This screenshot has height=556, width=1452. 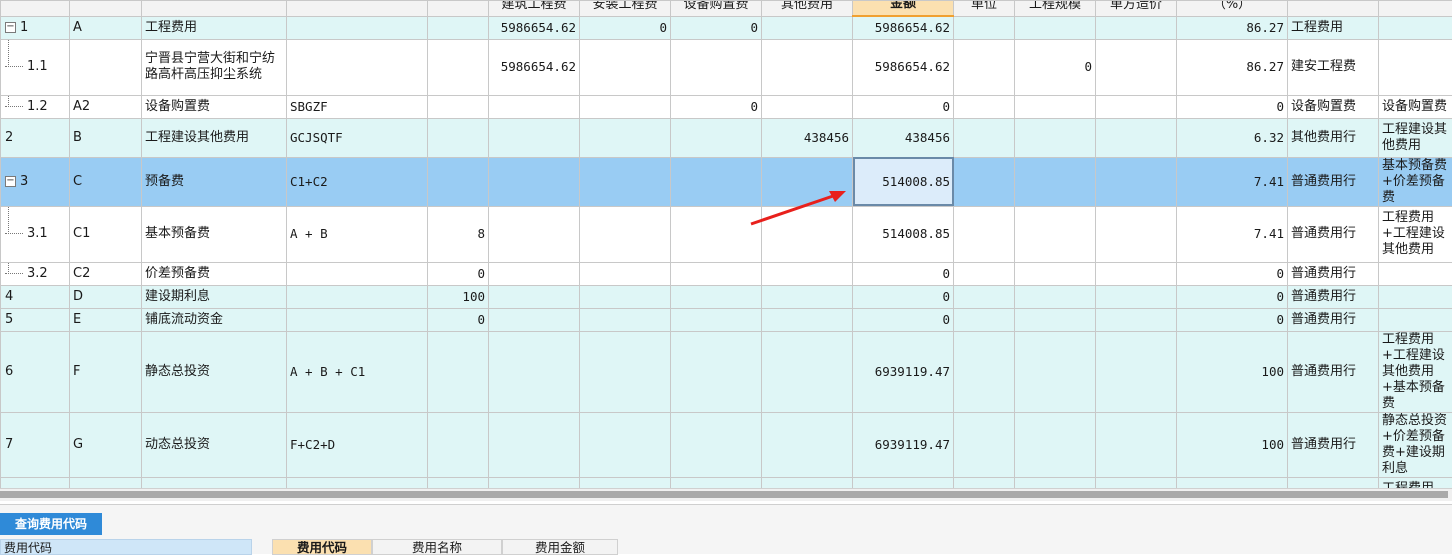 What do you see at coordinates (1232, 181) in the screenshot?
I see `row-percent-cell: 7.41` at bounding box center [1232, 181].